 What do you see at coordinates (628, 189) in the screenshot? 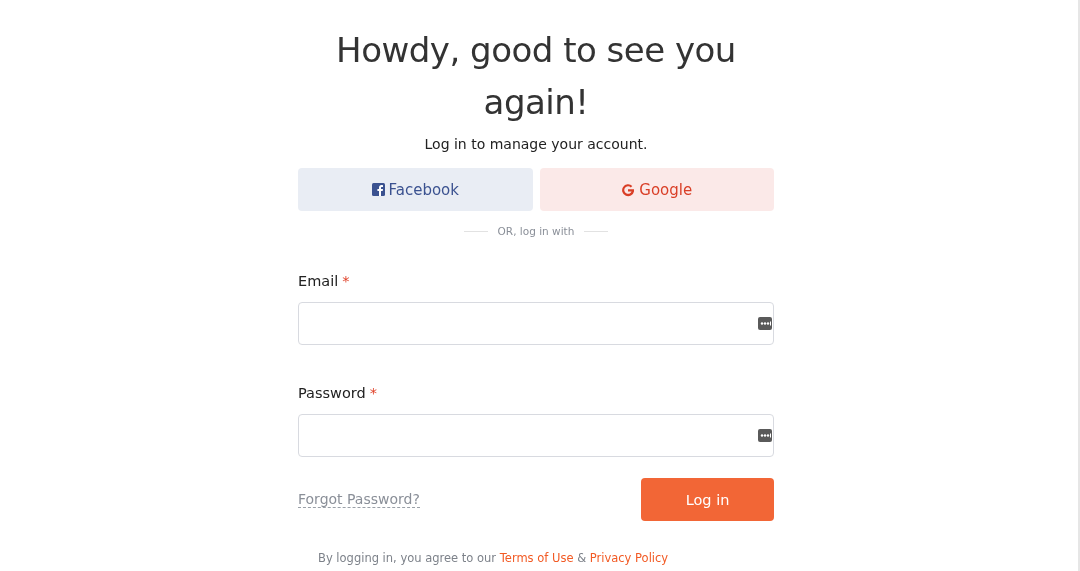
I see `google-icon` at bounding box center [628, 189].